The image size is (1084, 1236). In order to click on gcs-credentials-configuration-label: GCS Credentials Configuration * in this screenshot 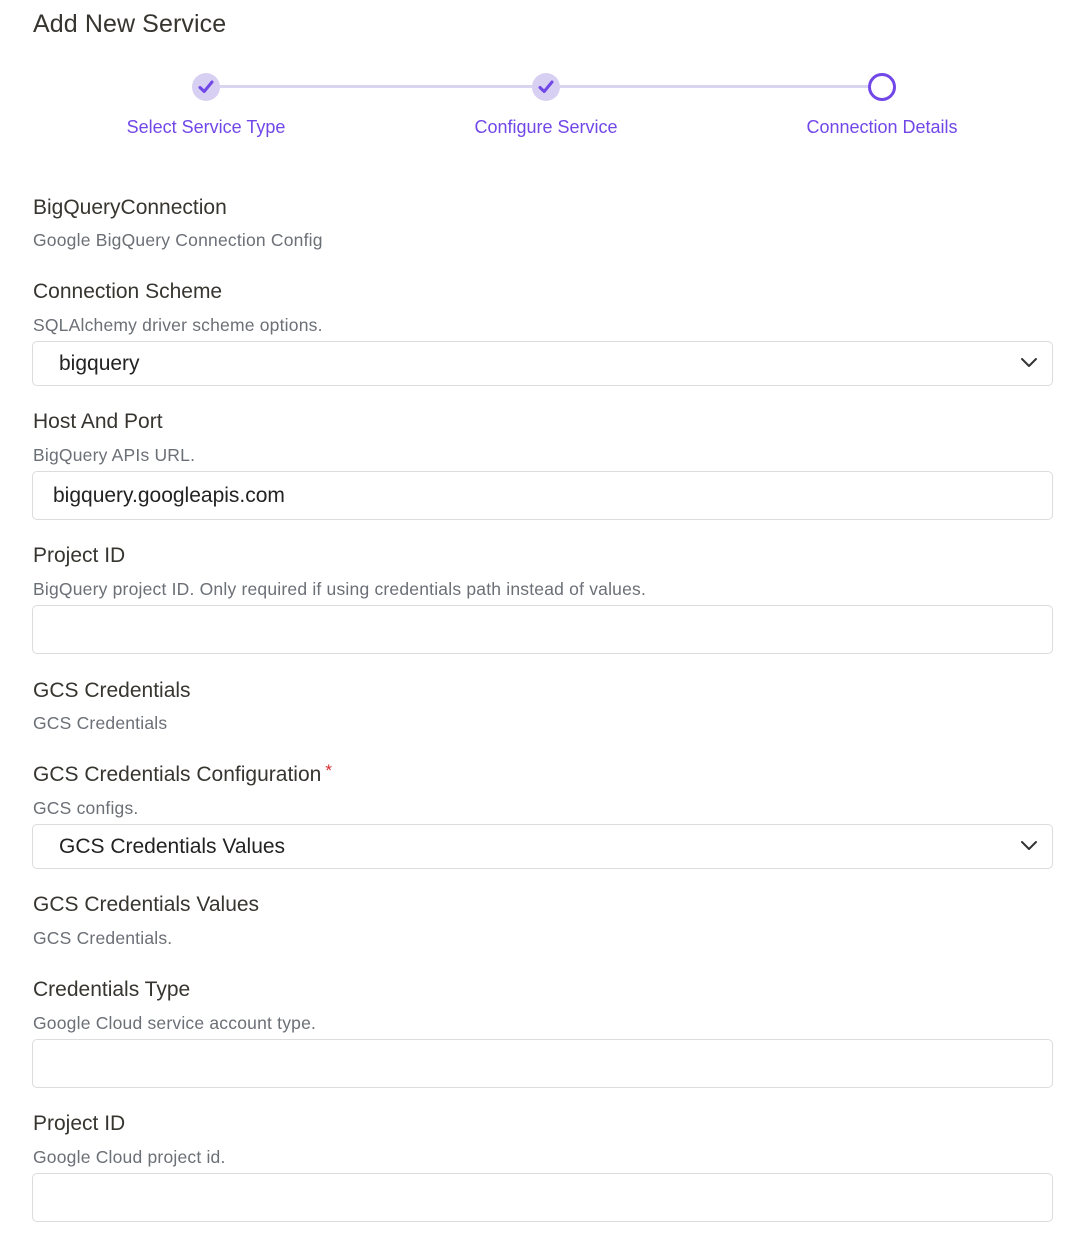, I will do `click(182, 774)`.